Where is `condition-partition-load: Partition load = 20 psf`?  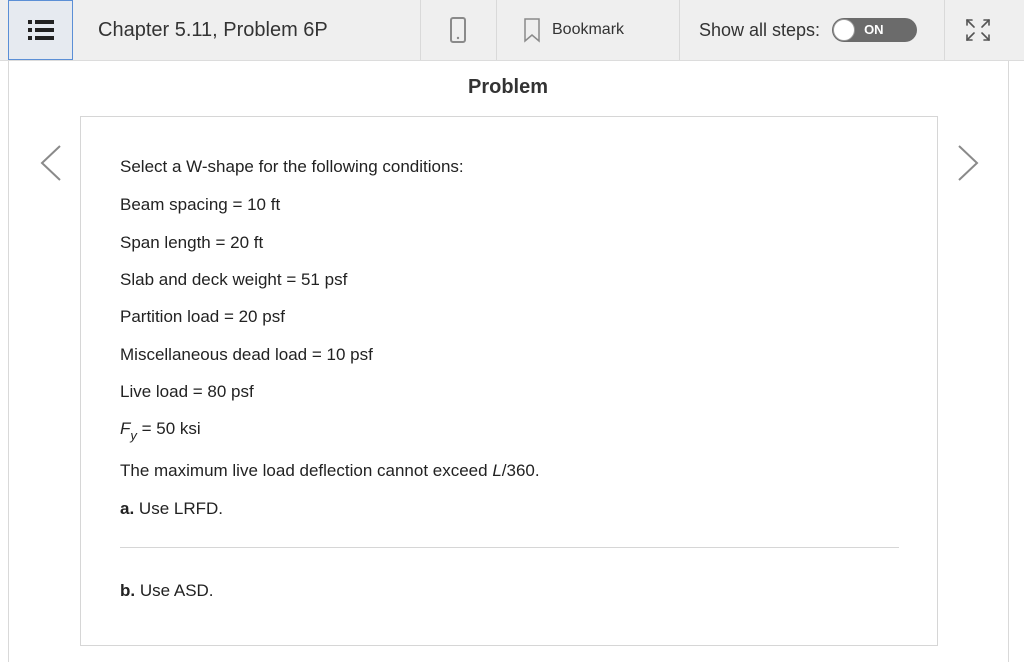 condition-partition-load: Partition load = 20 psf is located at coordinates (202, 316).